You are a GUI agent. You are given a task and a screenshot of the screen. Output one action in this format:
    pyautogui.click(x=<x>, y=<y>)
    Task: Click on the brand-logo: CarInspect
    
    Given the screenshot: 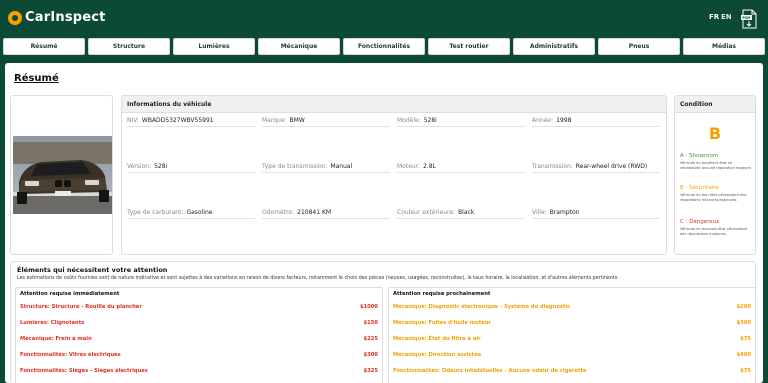 What is the action you would take?
    pyautogui.click(x=57, y=17)
    